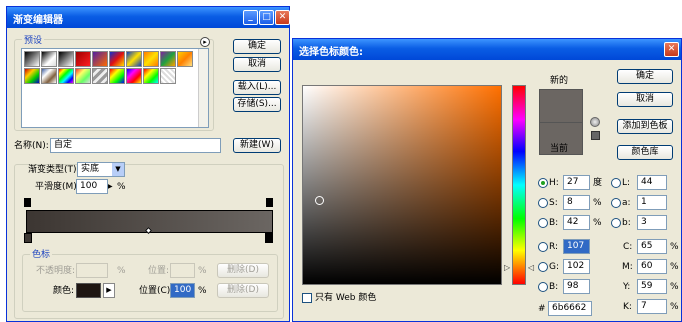 Image resolution: width=682 pixels, height=322 pixels. I want to click on name-input: 自定, so click(135, 145).